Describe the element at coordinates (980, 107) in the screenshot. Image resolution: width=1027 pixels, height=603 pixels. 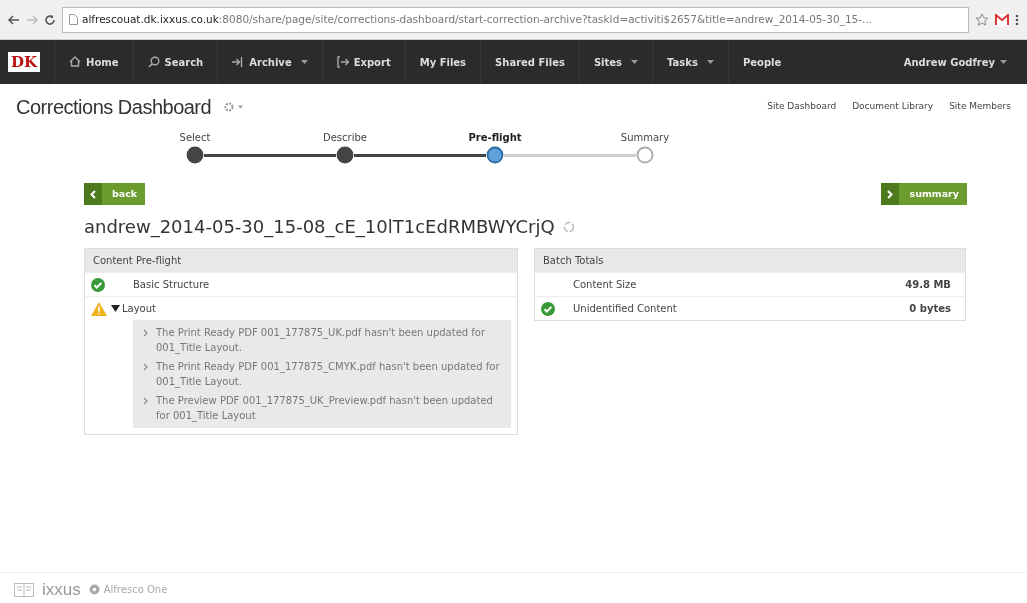
I see `site-link: Site Members` at that location.